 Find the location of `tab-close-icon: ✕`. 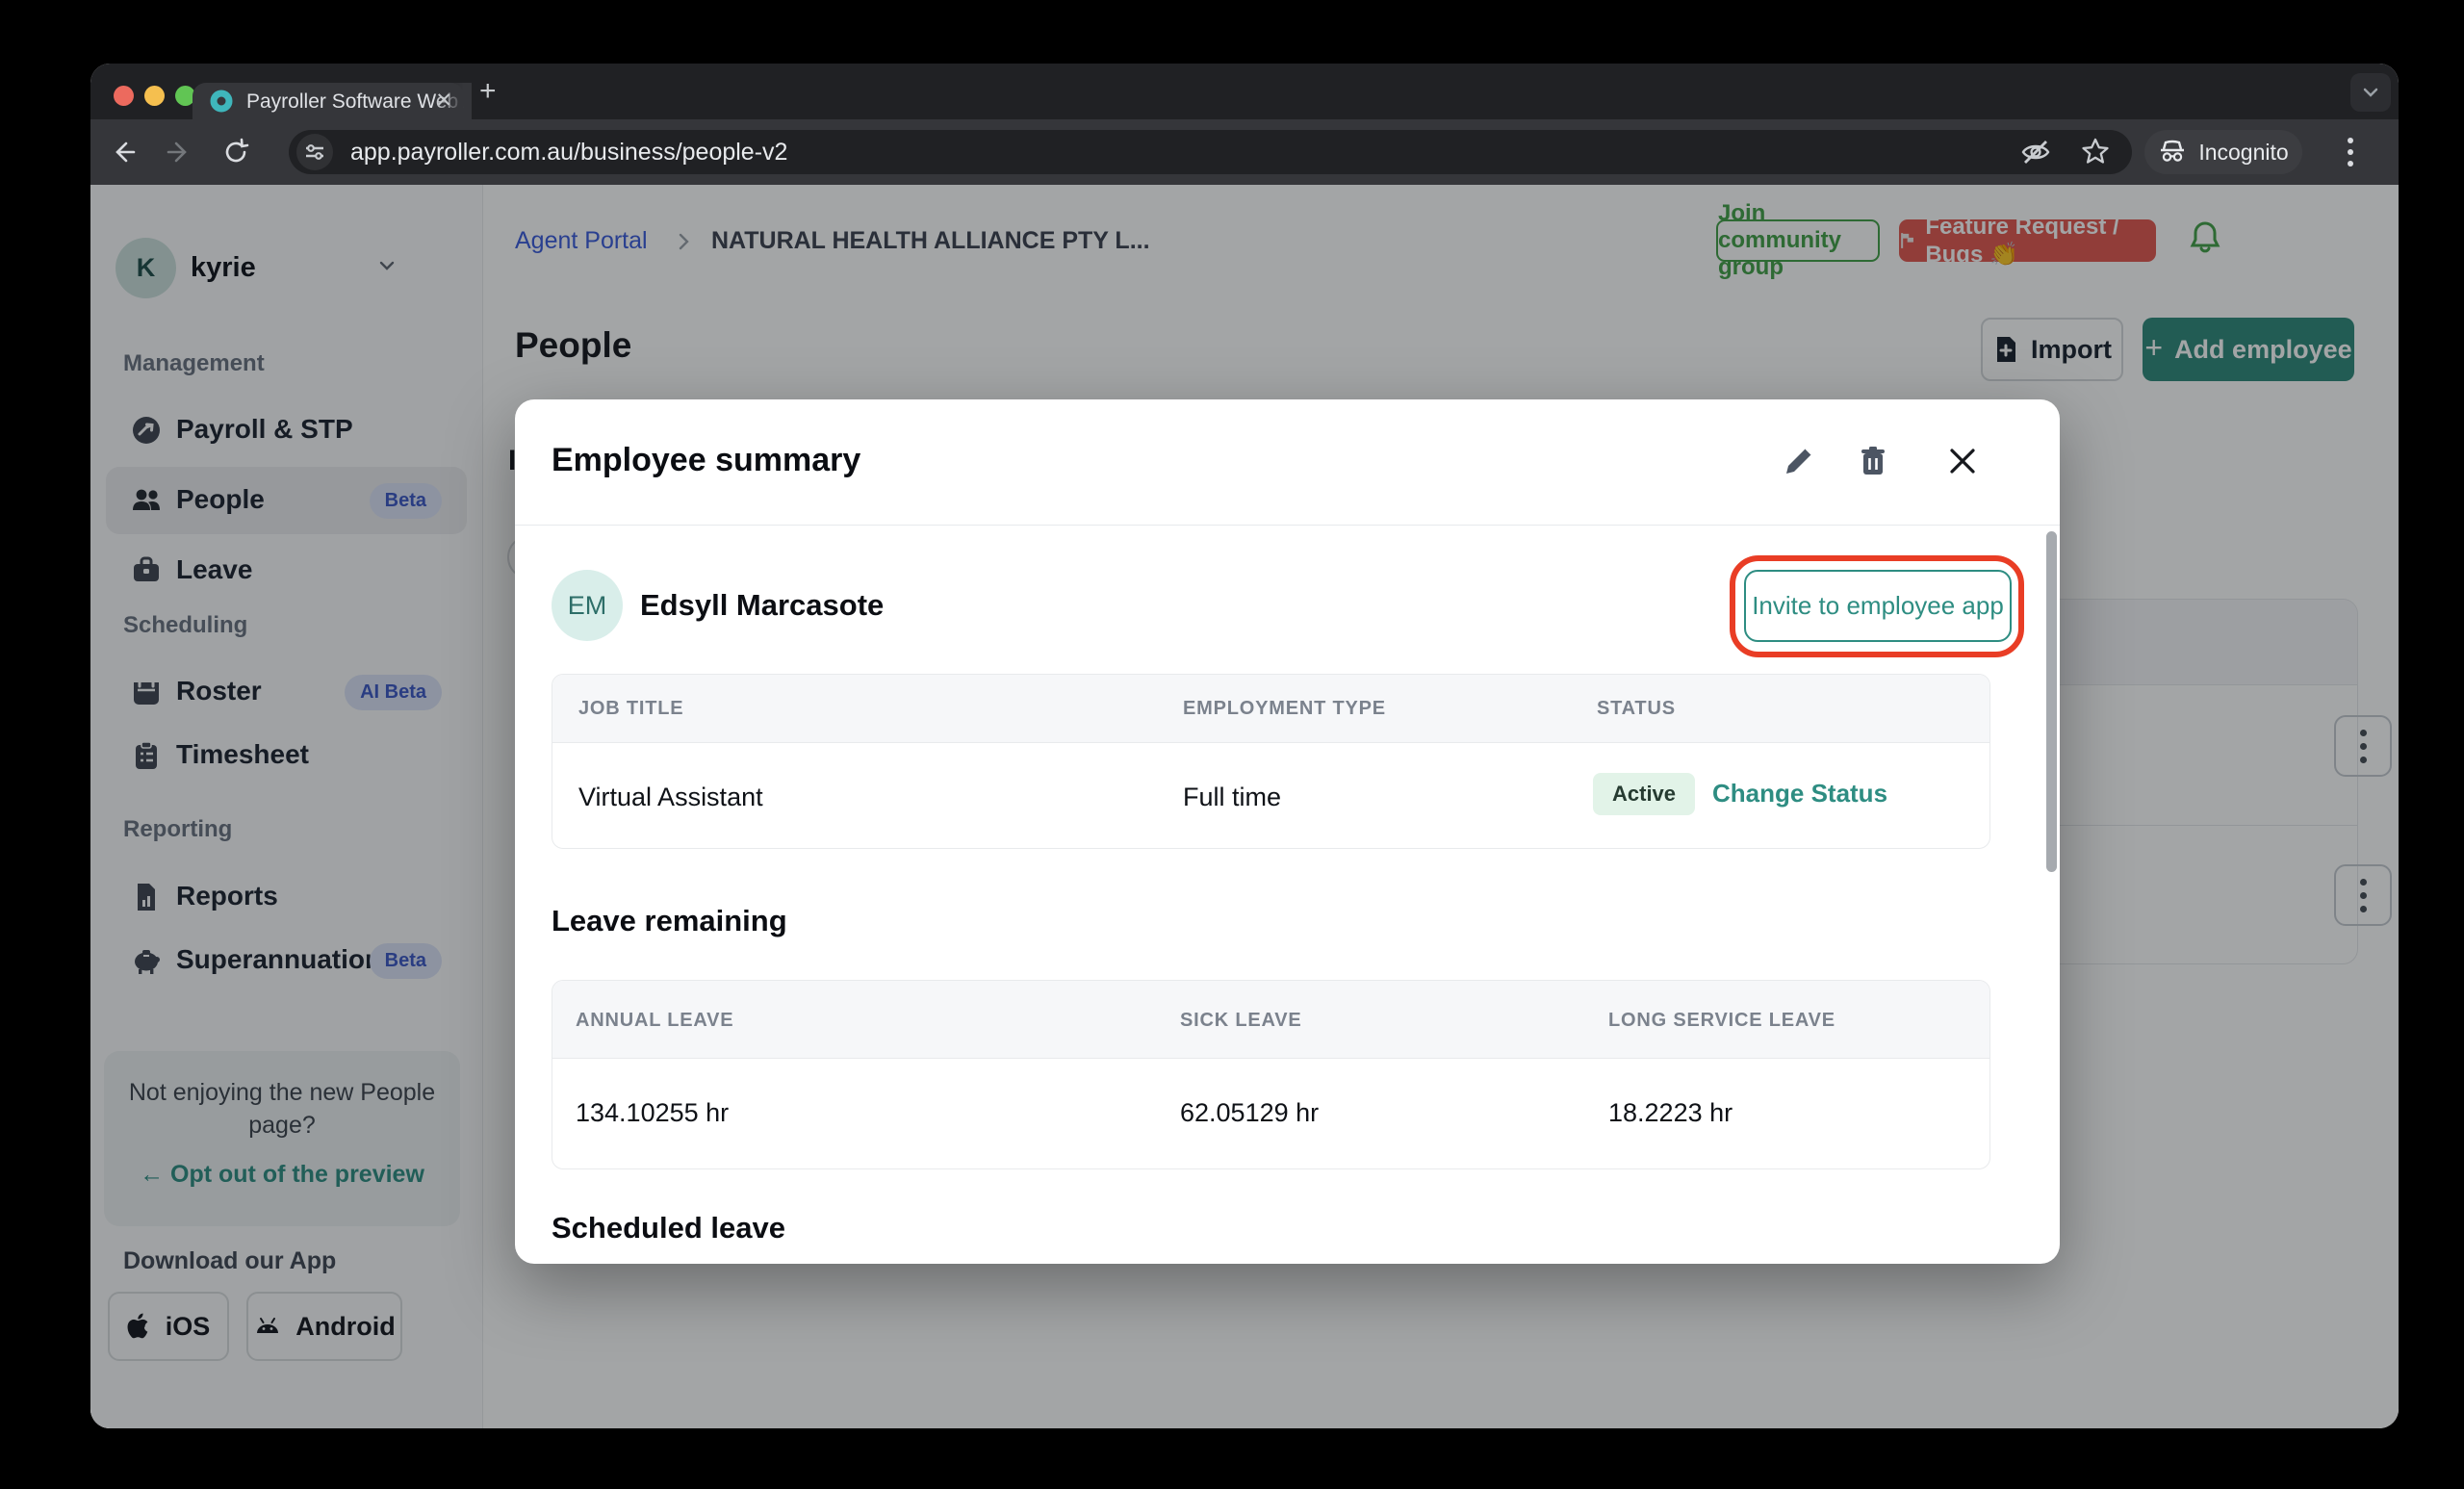

tab-close-icon: ✕ is located at coordinates (443, 101).